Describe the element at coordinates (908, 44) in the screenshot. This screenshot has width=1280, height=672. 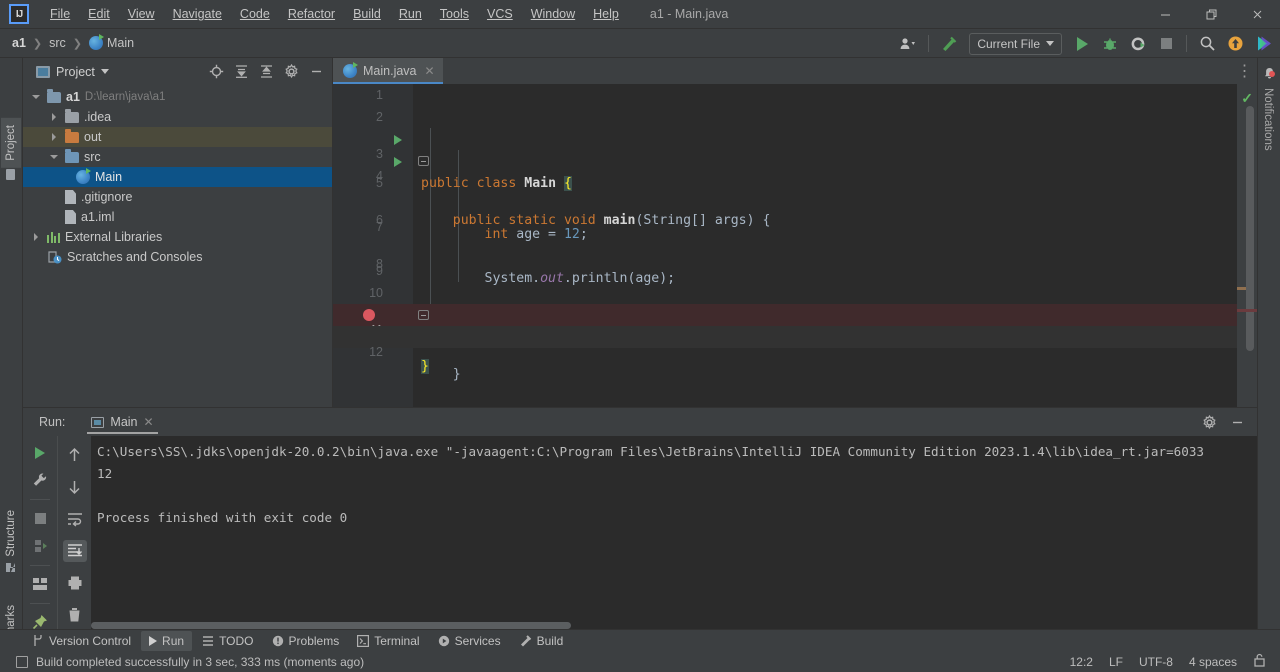
I see `user-avatar-icon` at that location.